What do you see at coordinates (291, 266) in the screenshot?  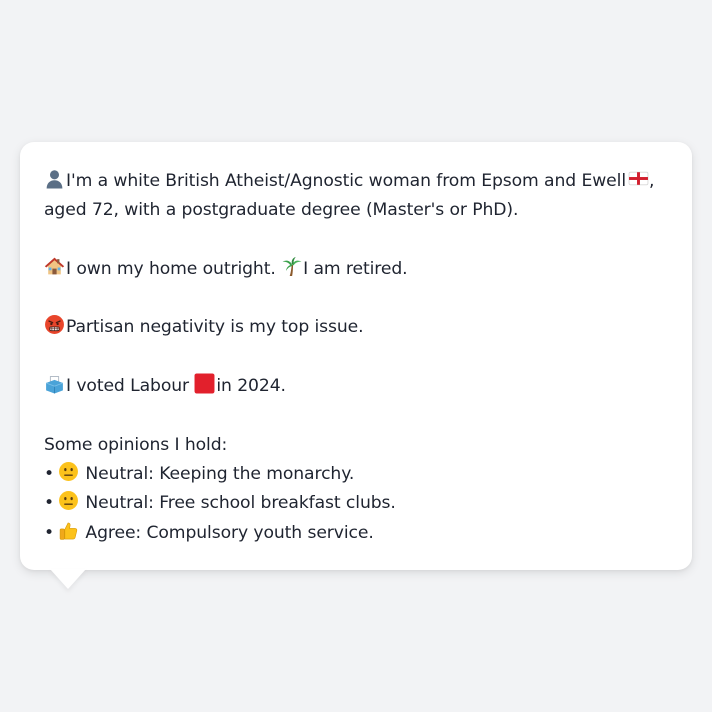 I see `palm-tree-icon` at bounding box center [291, 266].